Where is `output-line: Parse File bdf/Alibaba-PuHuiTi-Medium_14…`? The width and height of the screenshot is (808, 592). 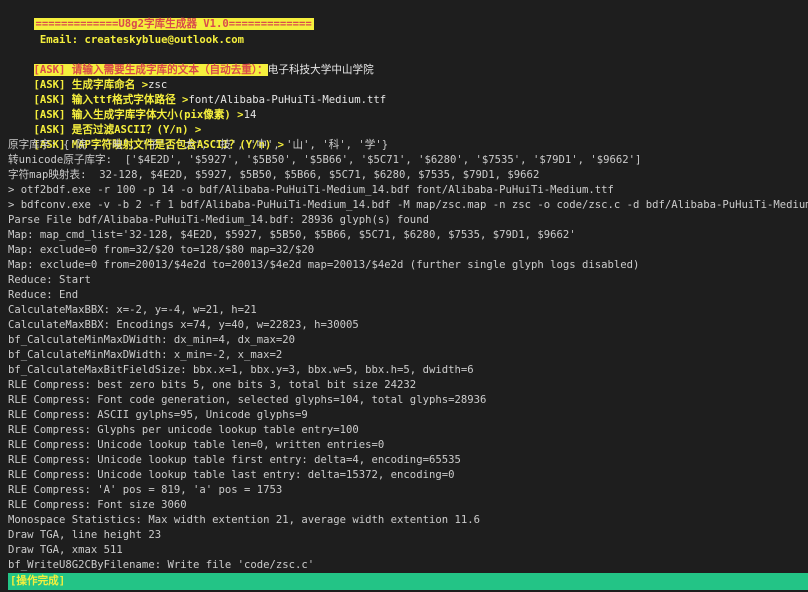
output-line: Parse File bdf/Alibaba-PuHuiTi-Medium_14… is located at coordinates (218, 220).